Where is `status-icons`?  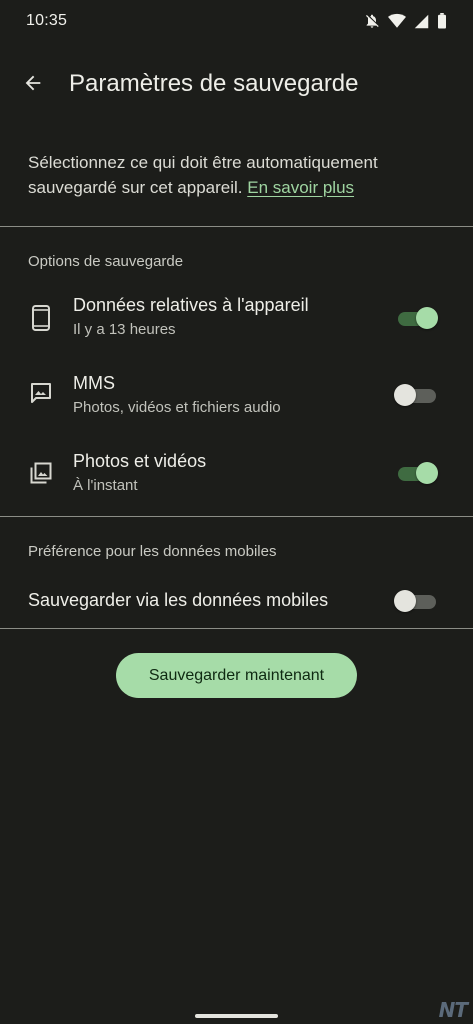 status-icons is located at coordinates (405, 21).